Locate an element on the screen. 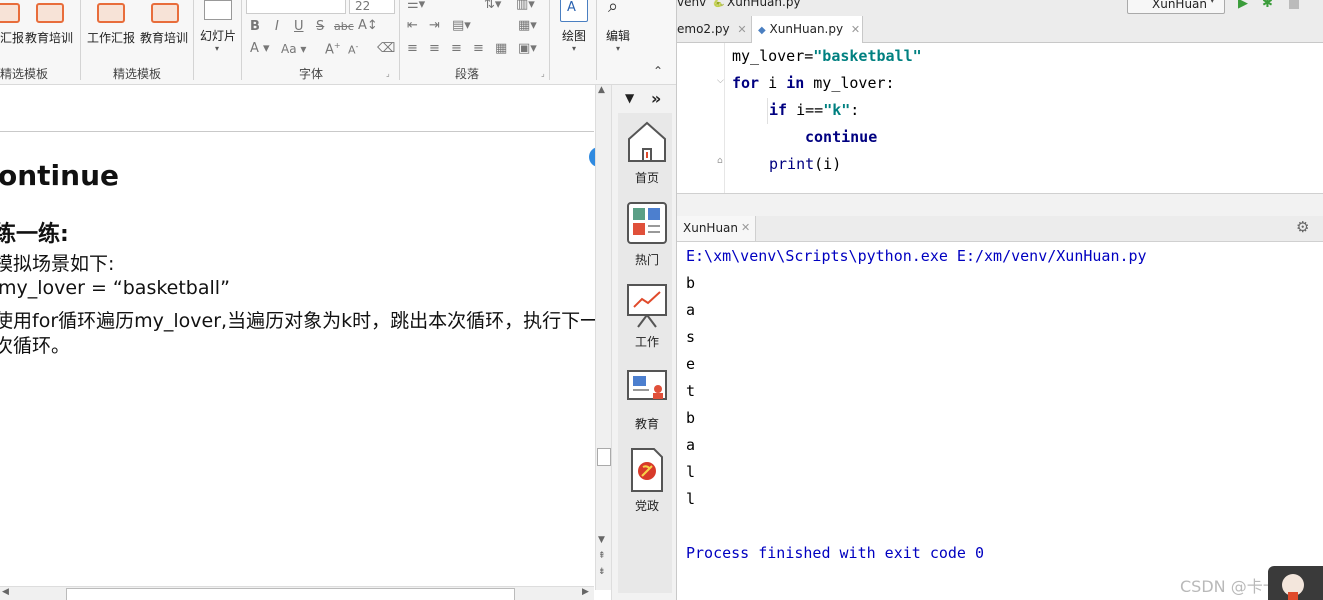 The width and height of the screenshot is (1323, 600). side-item-hot: 热门 is located at coordinates (647, 234).